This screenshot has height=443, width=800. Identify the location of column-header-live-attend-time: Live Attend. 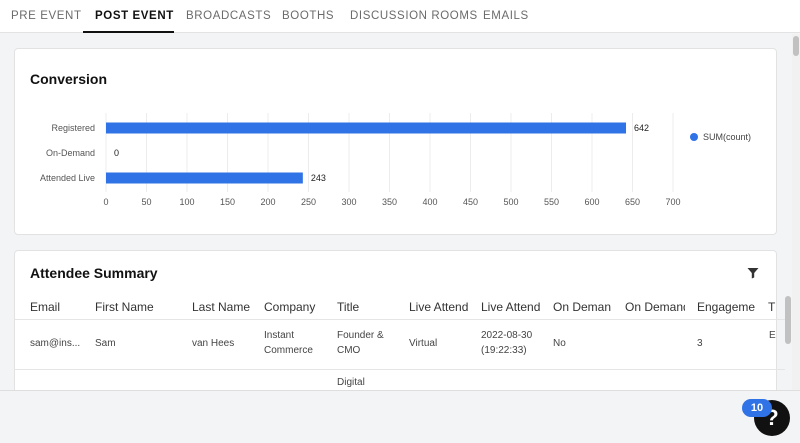
(513, 307).